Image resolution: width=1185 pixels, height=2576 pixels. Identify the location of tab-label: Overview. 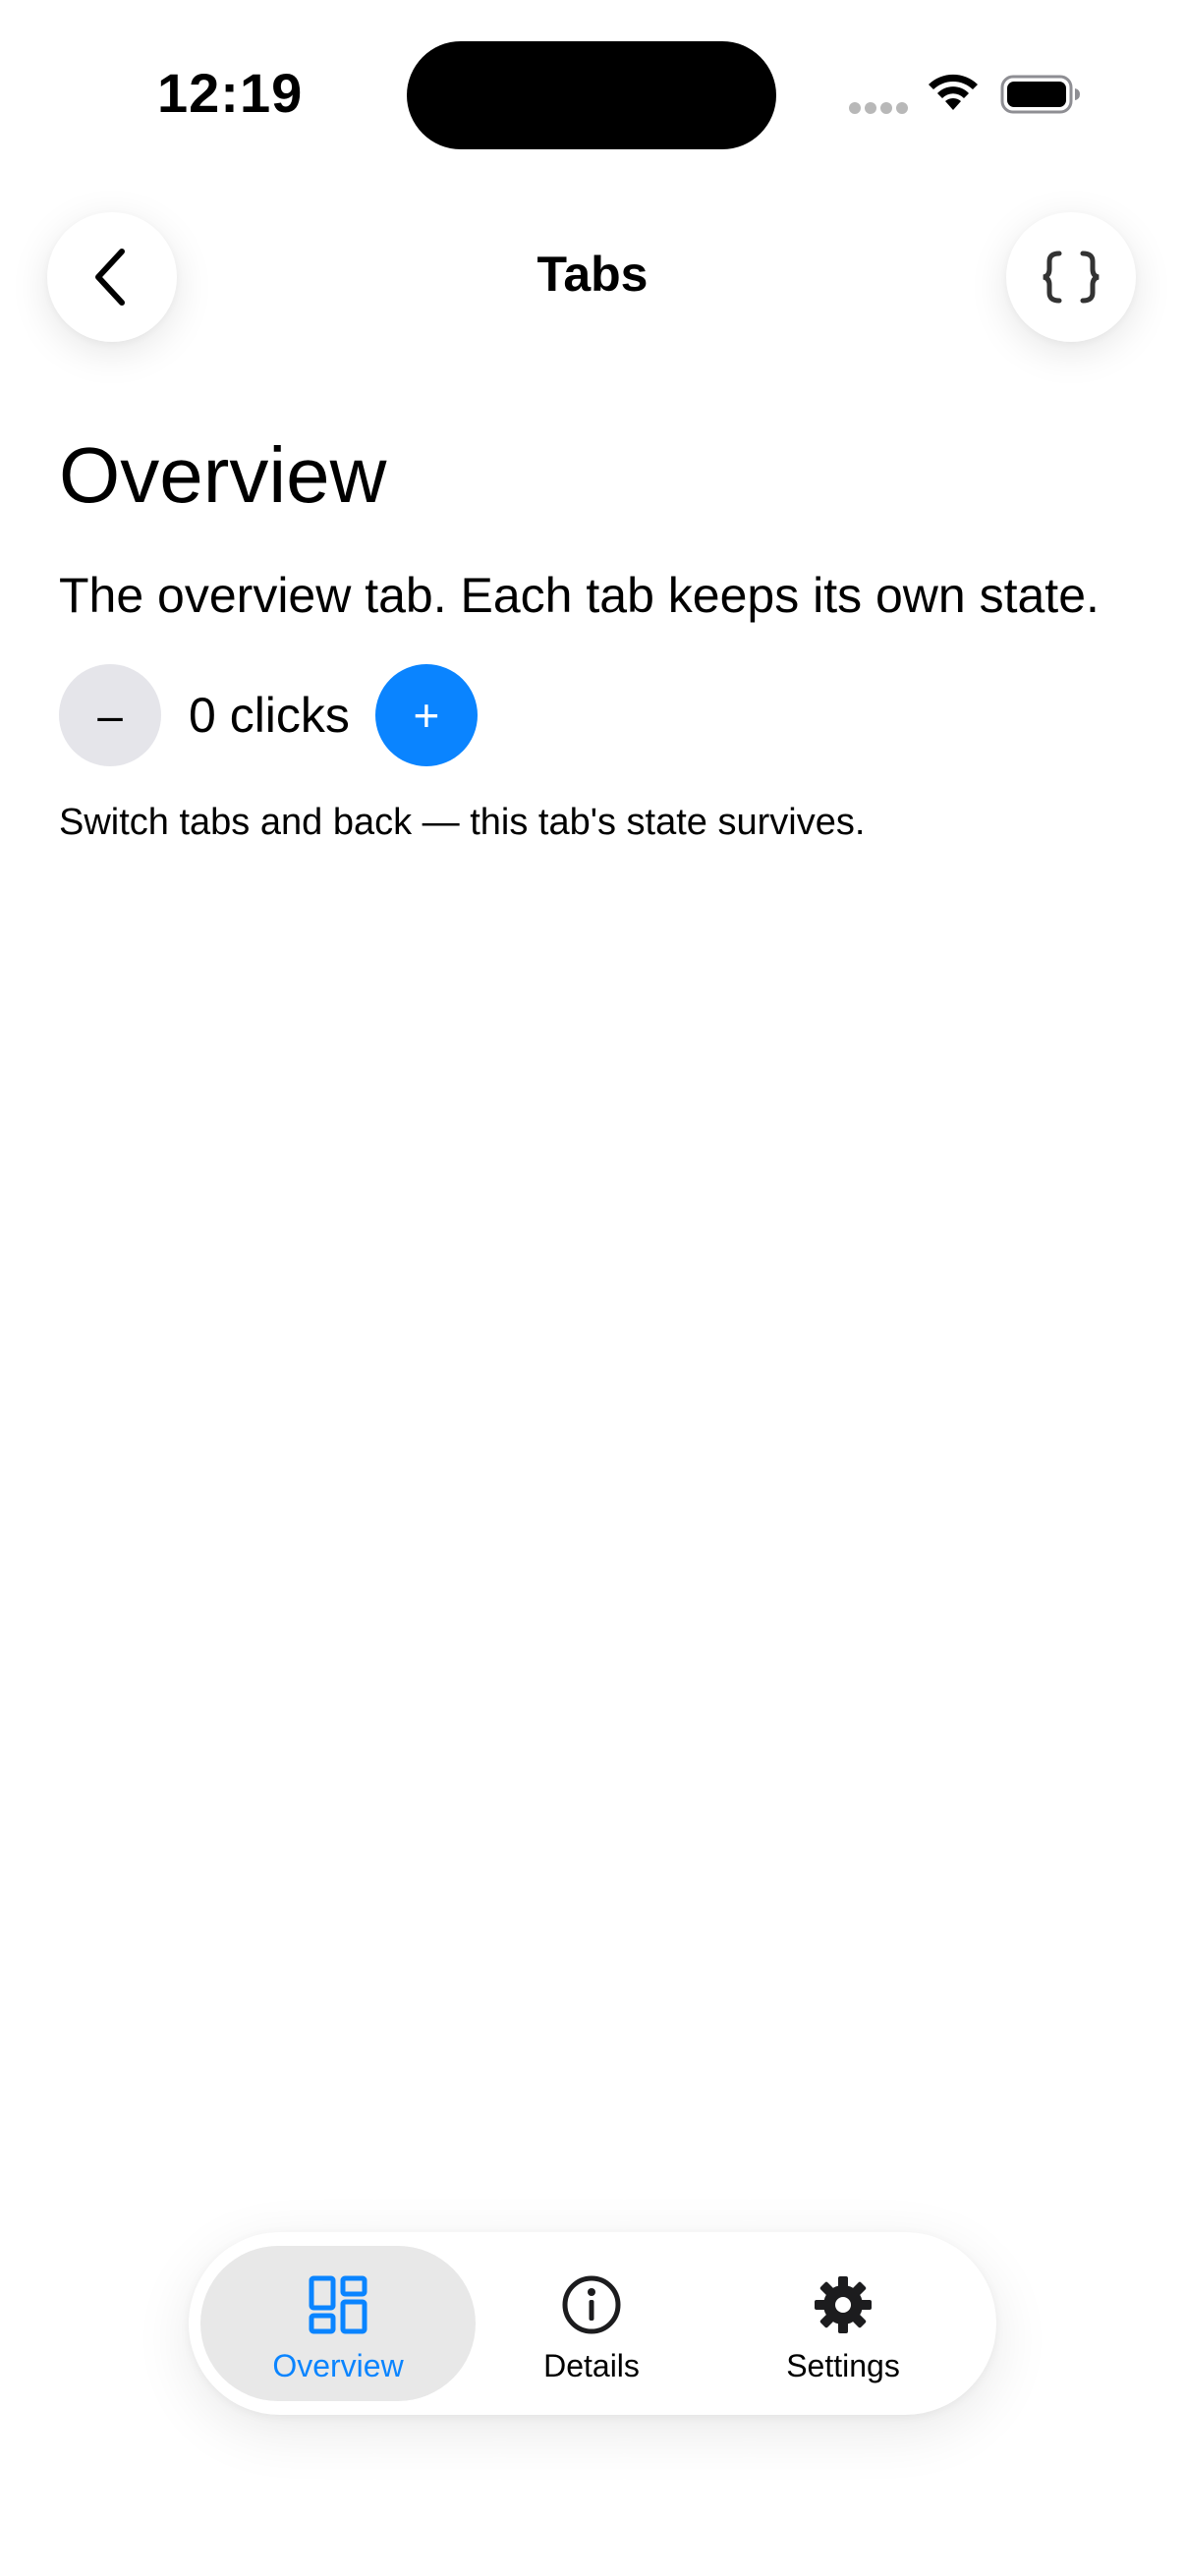
(338, 2365).